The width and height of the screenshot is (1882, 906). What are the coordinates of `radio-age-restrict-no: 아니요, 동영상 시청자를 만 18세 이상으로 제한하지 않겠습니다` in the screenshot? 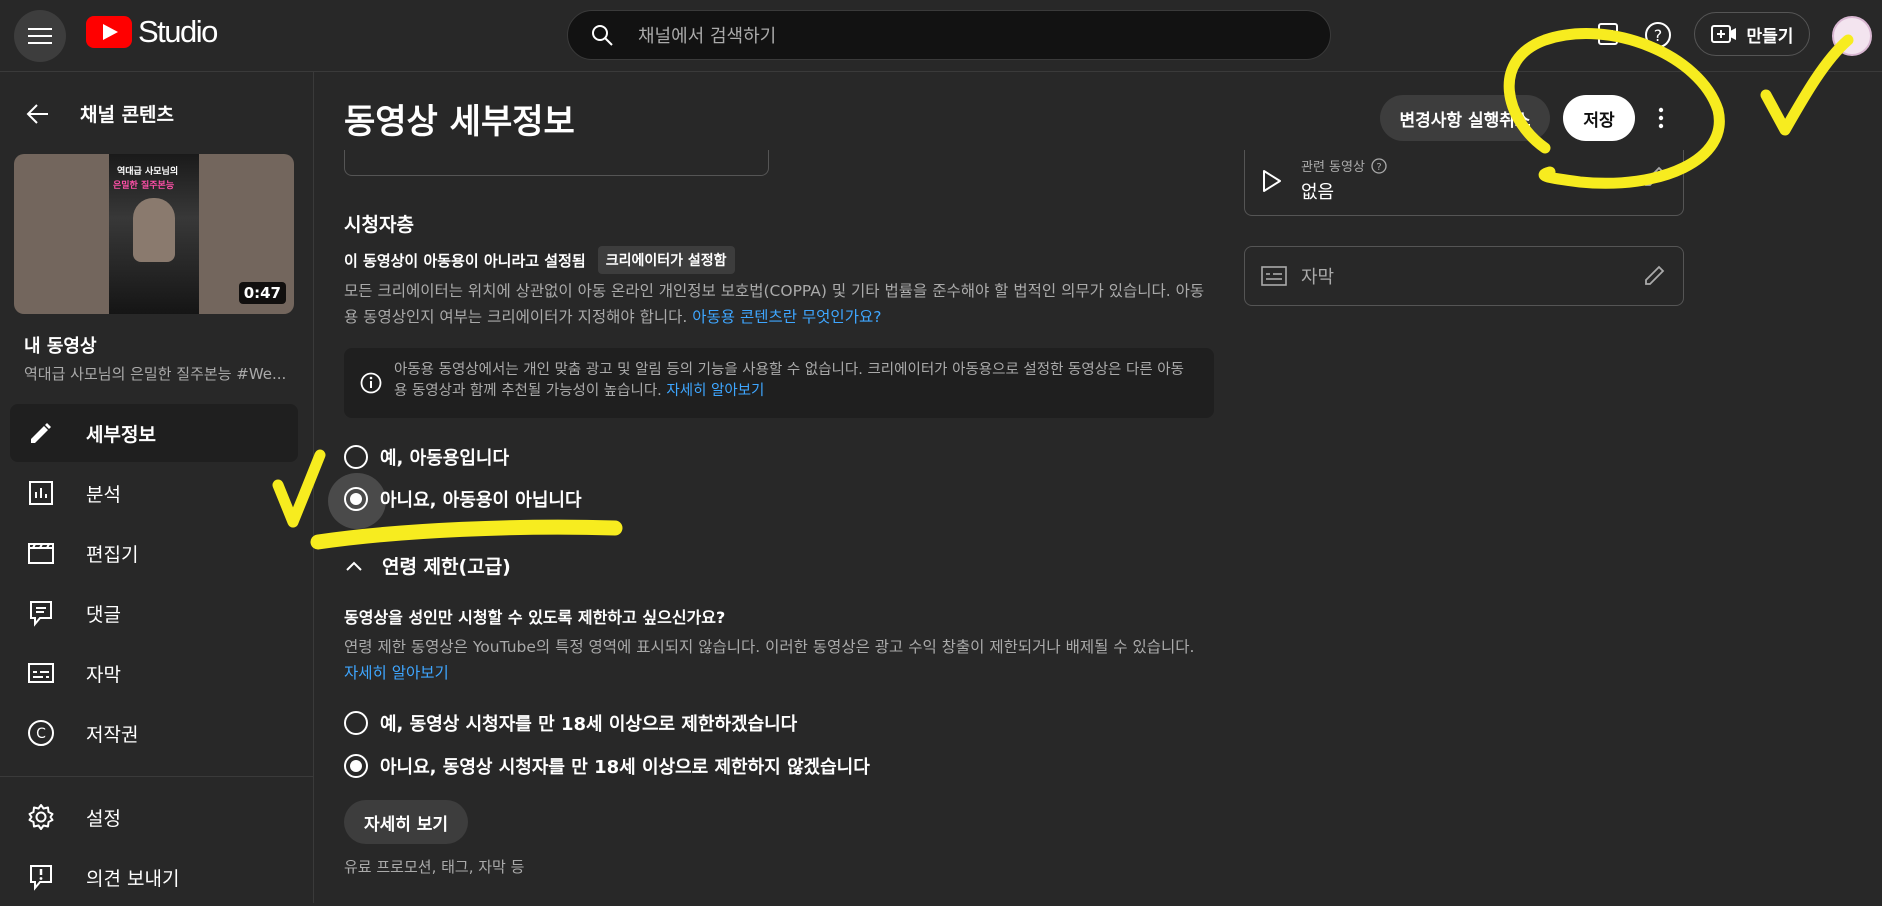 It's located at (607, 766).